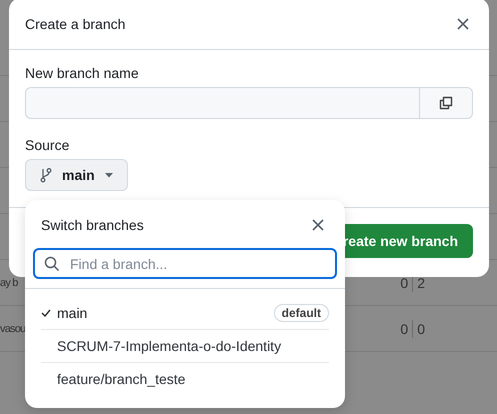 This screenshot has height=414, width=497. What do you see at coordinates (76, 175) in the screenshot?
I see `branch-select-button: main` at bounding box center [76, 175].